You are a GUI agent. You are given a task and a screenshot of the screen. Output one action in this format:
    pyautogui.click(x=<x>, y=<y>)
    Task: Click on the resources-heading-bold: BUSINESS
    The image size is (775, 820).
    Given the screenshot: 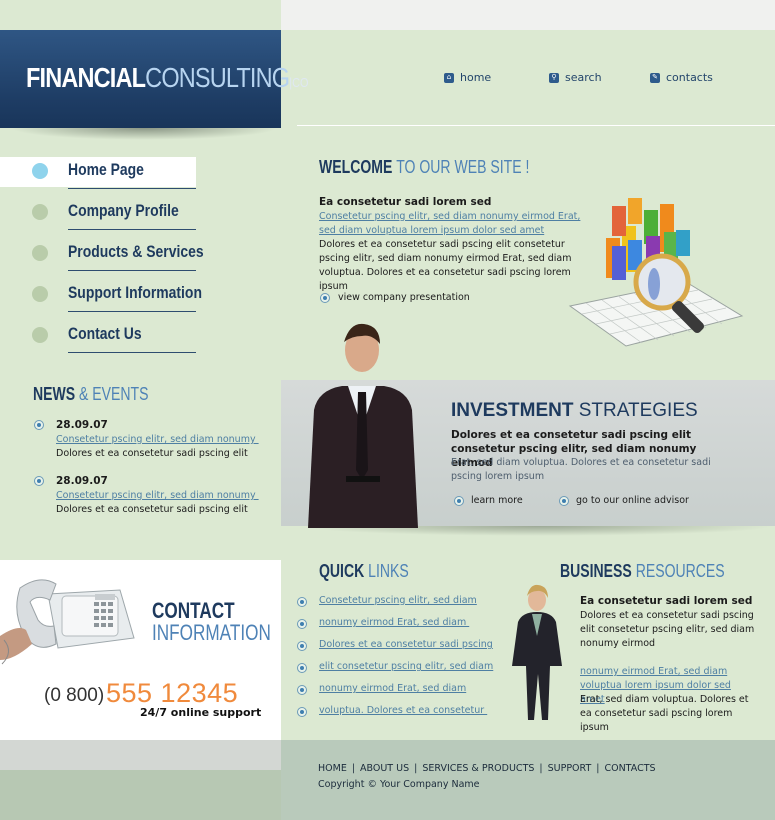 What is the action you would take?
    pyautogui.click(x=596, y=571)
    